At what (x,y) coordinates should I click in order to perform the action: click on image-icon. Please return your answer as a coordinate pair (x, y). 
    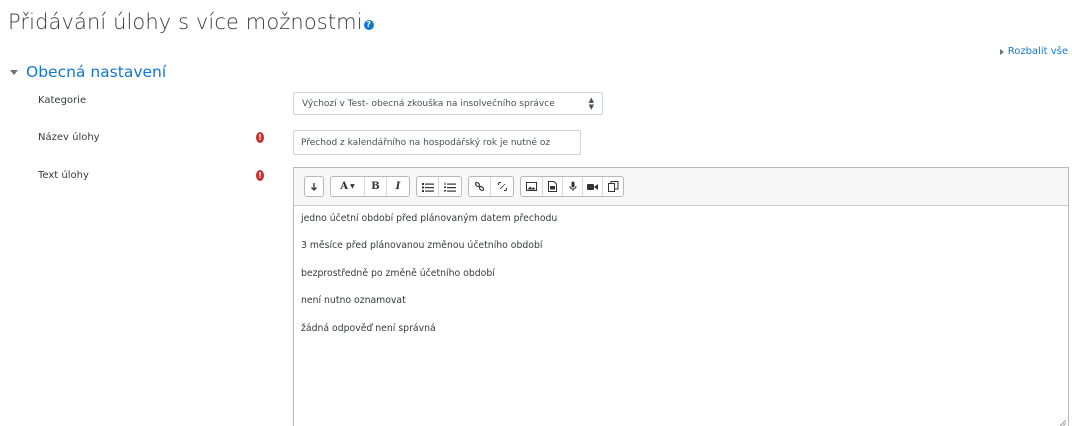
    Looking at the image, I should click on (531, 186).